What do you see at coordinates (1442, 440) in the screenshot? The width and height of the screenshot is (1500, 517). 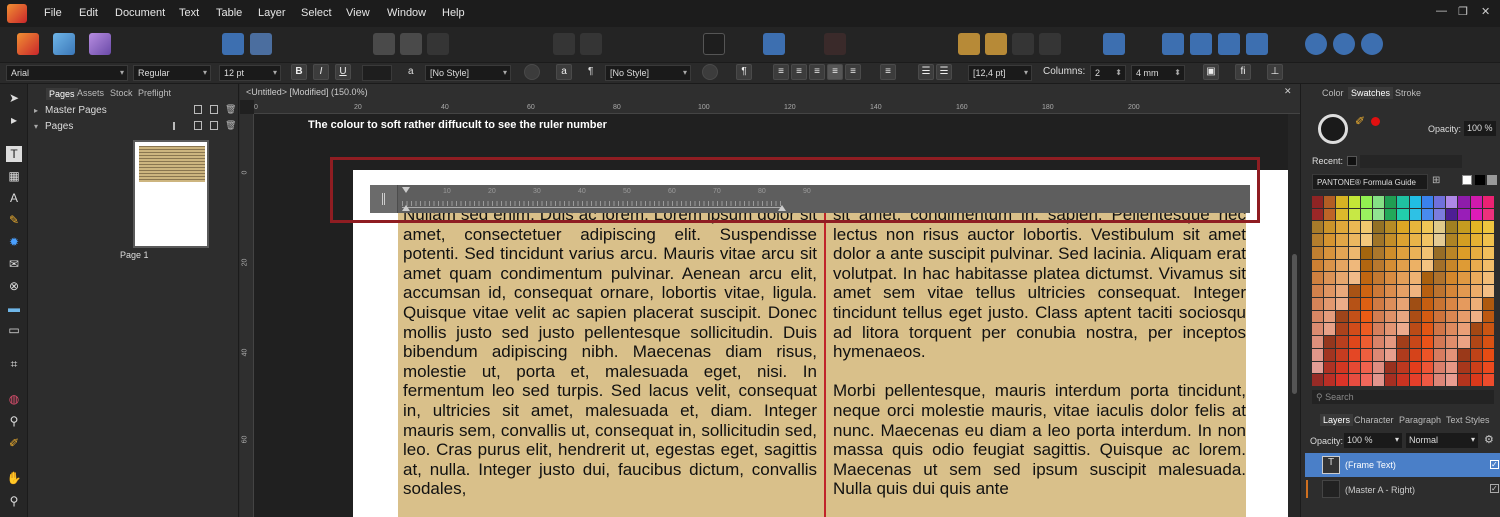 I see `blend-mode-select: Normal ▾` at bounding box center [1442, 440].